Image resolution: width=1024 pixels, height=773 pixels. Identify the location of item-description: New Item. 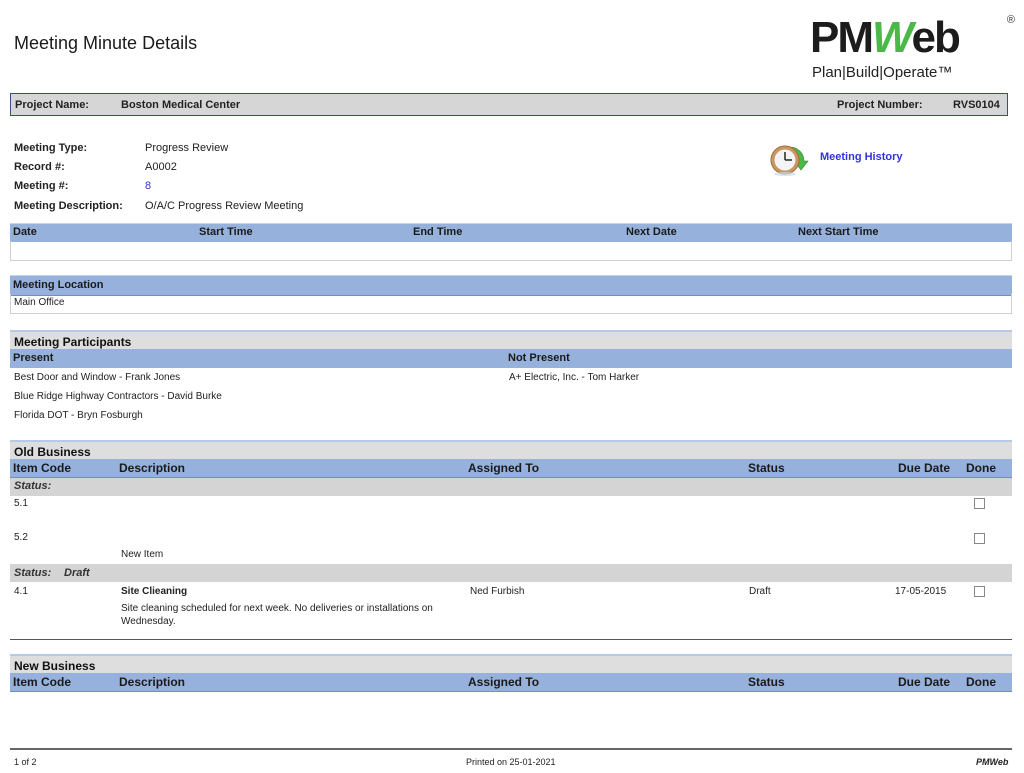
(142, 554).